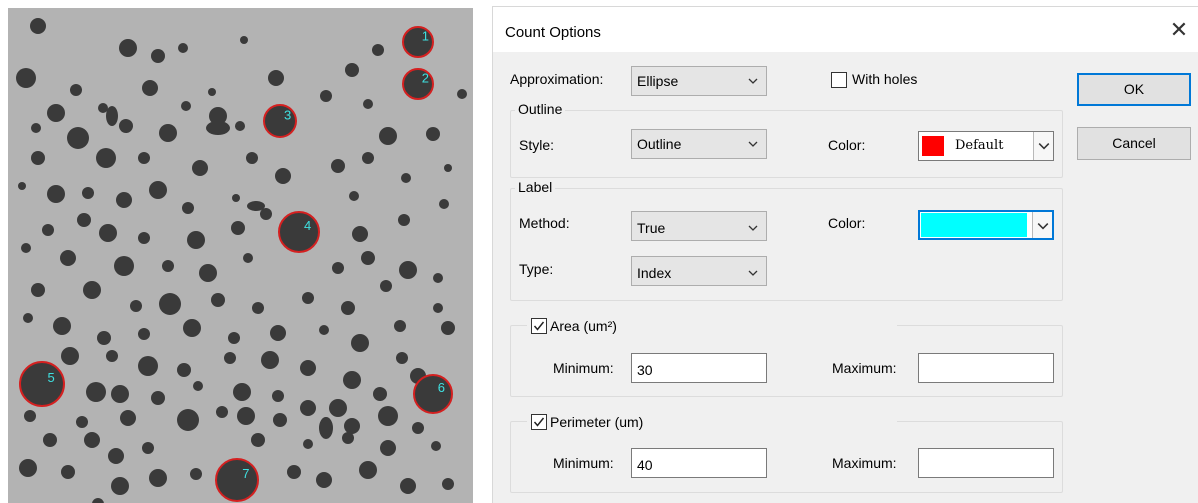  Describe the element at coordinates (847, 145) in the screenshot. I see `outline-color-label: Color:` at that location.